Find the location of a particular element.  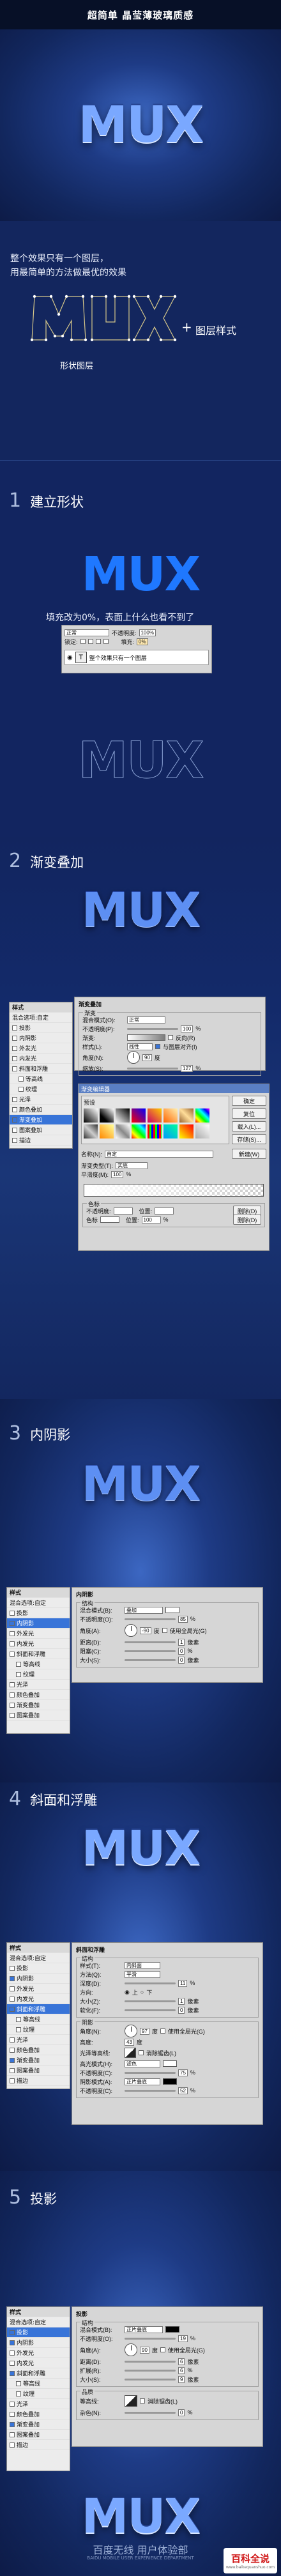

opacity-field: 100% is located at coordinates (147, 632).